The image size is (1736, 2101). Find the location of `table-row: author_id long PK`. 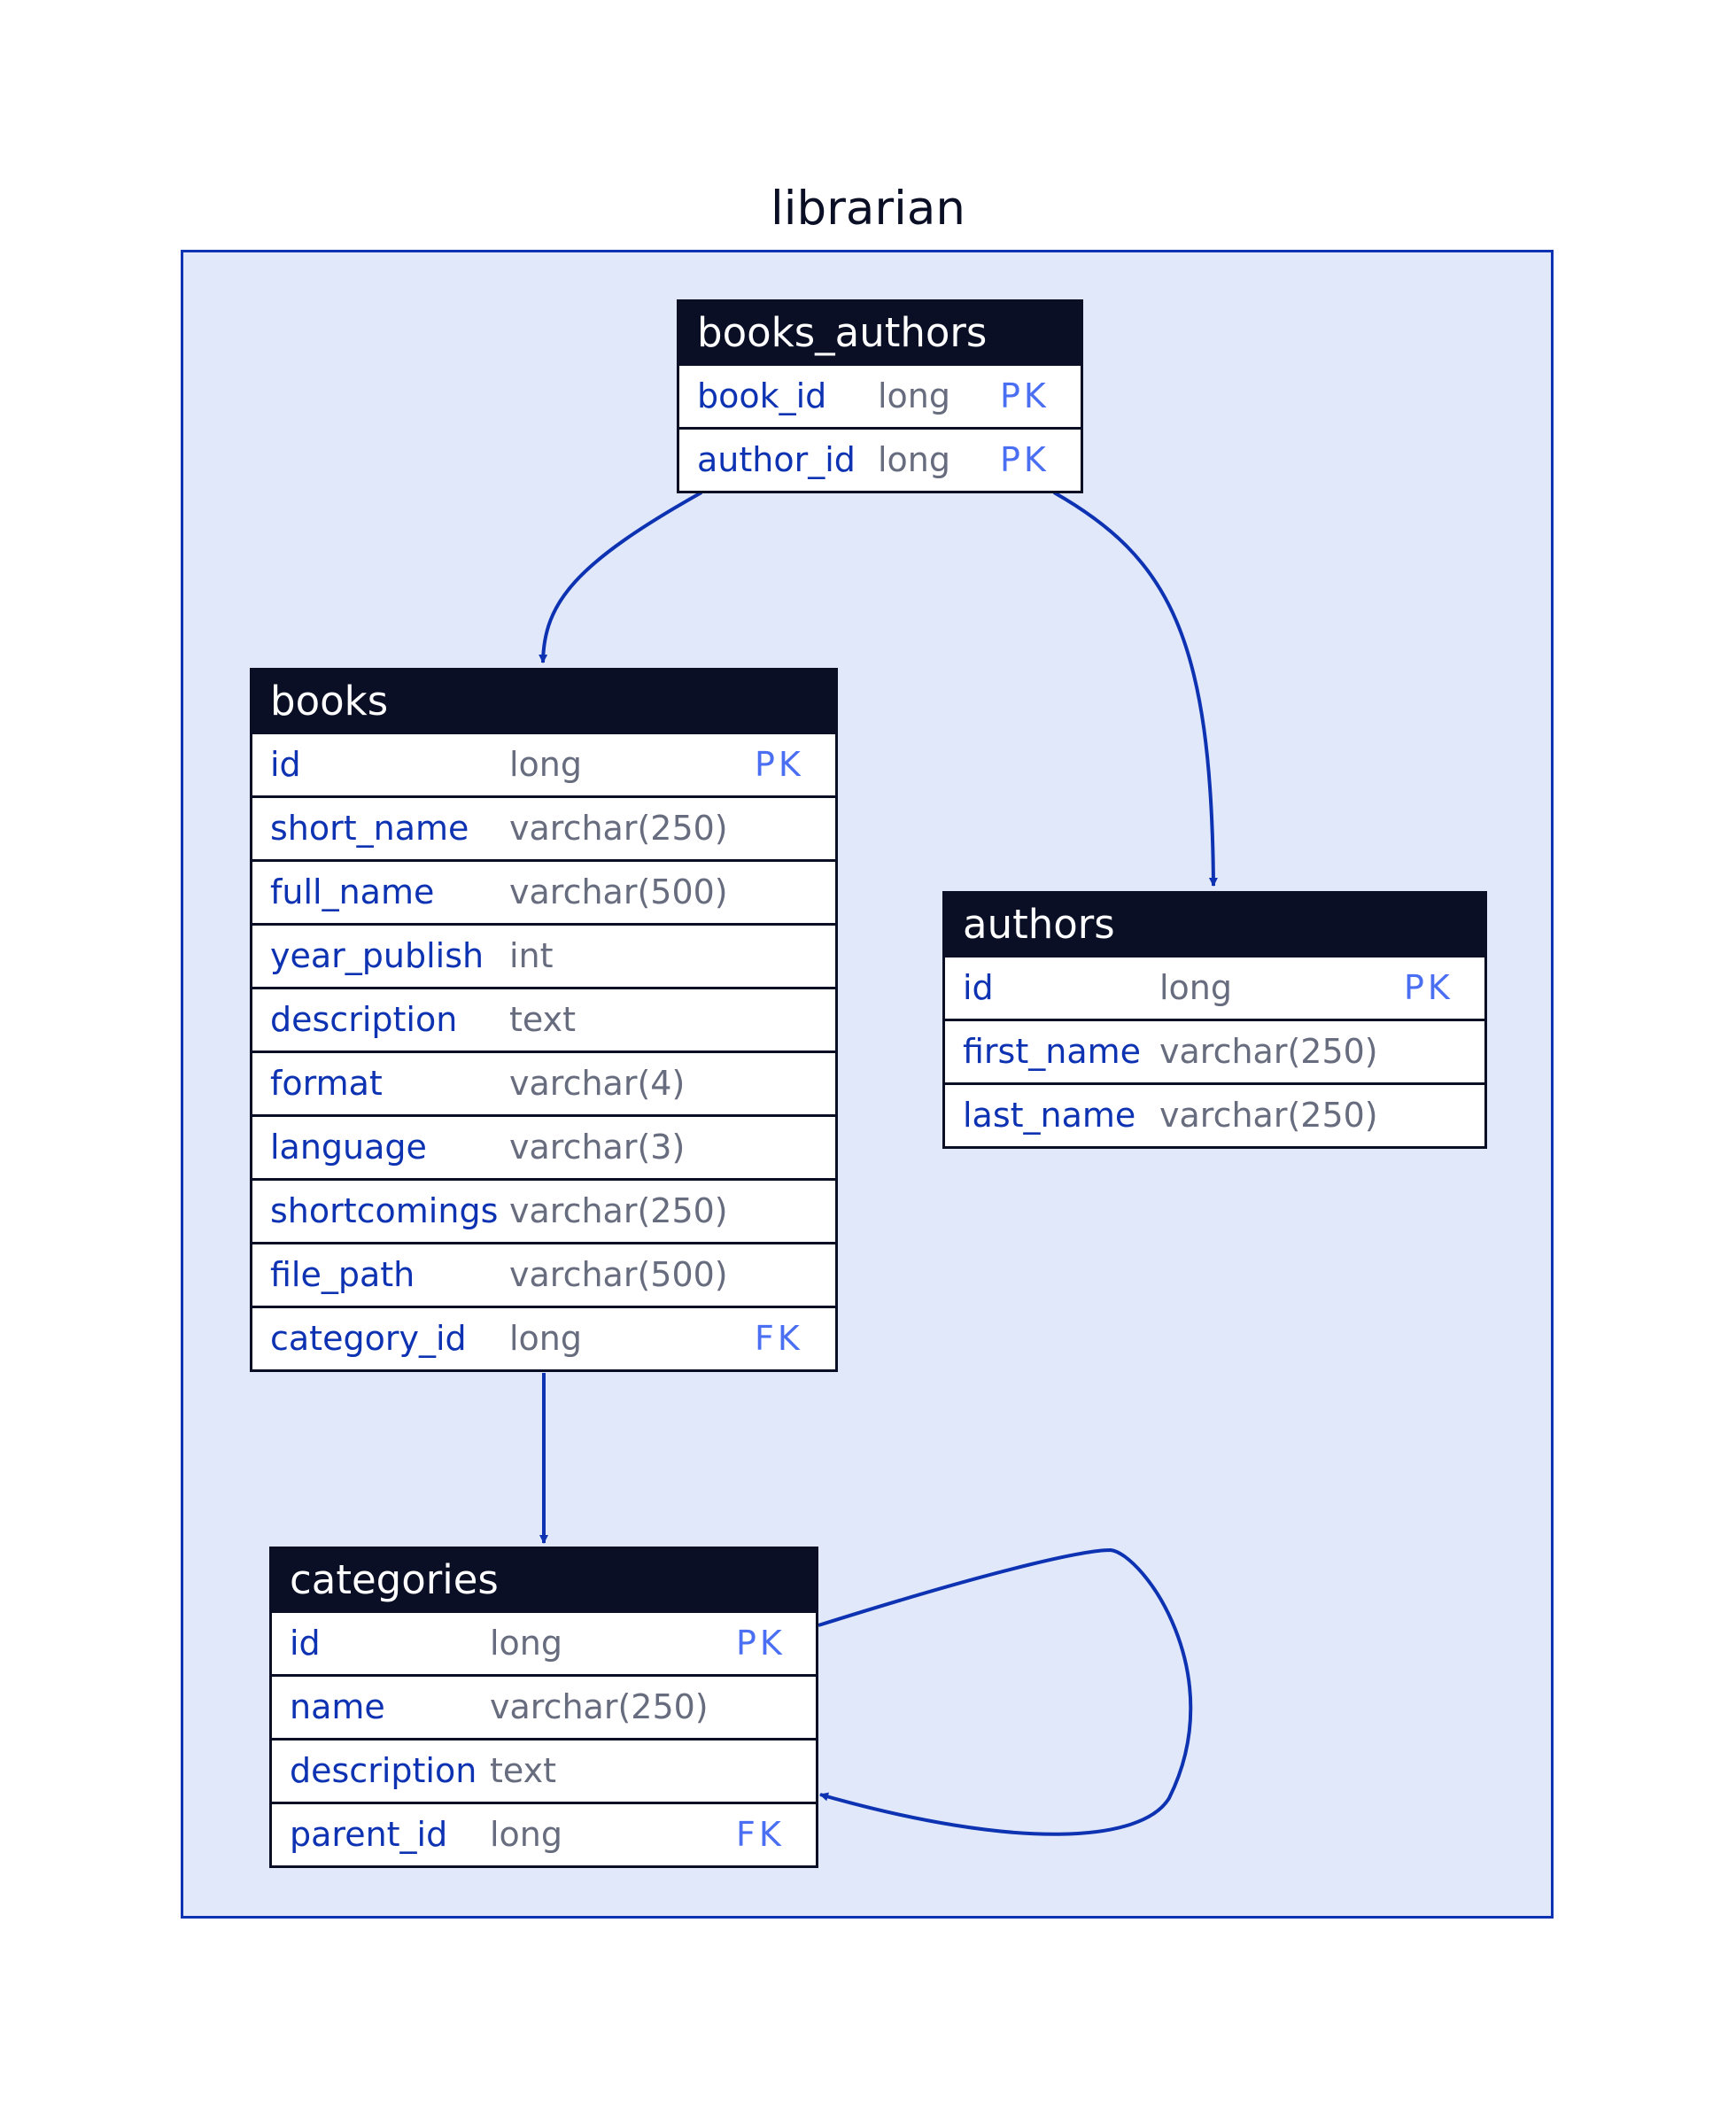

table-row: author_id long PK is located at coordinates (880, 459).